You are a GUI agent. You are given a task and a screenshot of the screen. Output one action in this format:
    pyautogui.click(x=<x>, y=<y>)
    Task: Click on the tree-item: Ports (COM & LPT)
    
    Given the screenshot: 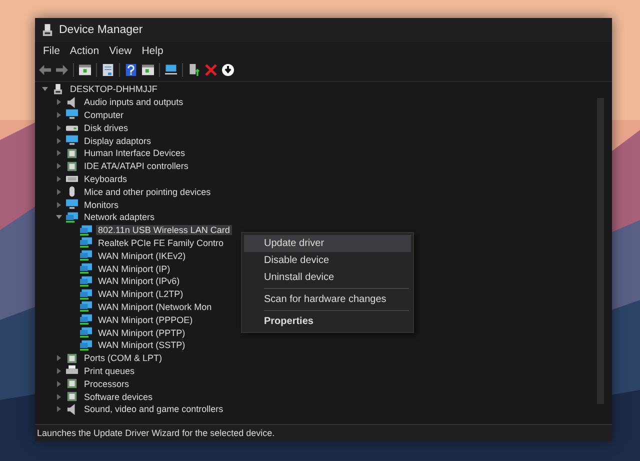 What is the action you would take?
    pyautogui.click(x=123, y=358)
    